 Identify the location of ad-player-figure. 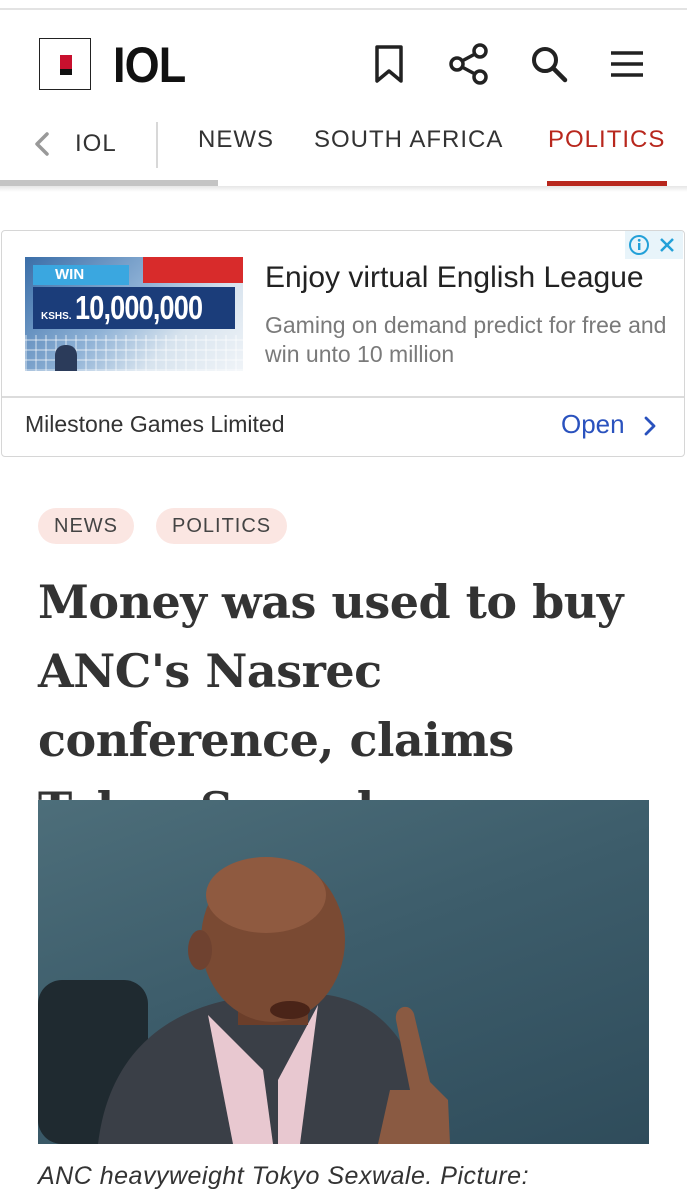
(66, 358).